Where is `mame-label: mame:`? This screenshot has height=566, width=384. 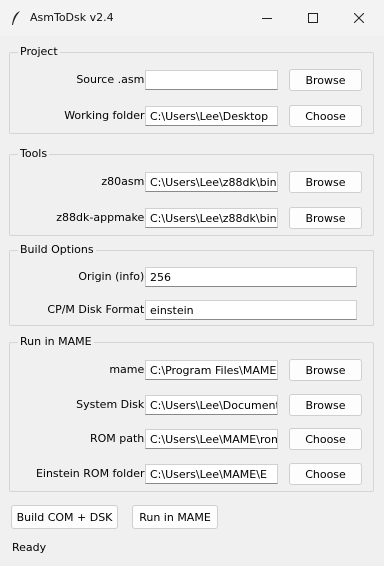 mame-label: mame: is located at coordinates (128, 369).